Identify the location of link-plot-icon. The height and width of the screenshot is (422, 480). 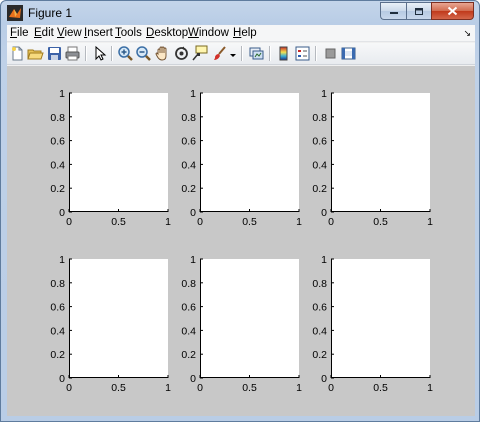
(256, 53).